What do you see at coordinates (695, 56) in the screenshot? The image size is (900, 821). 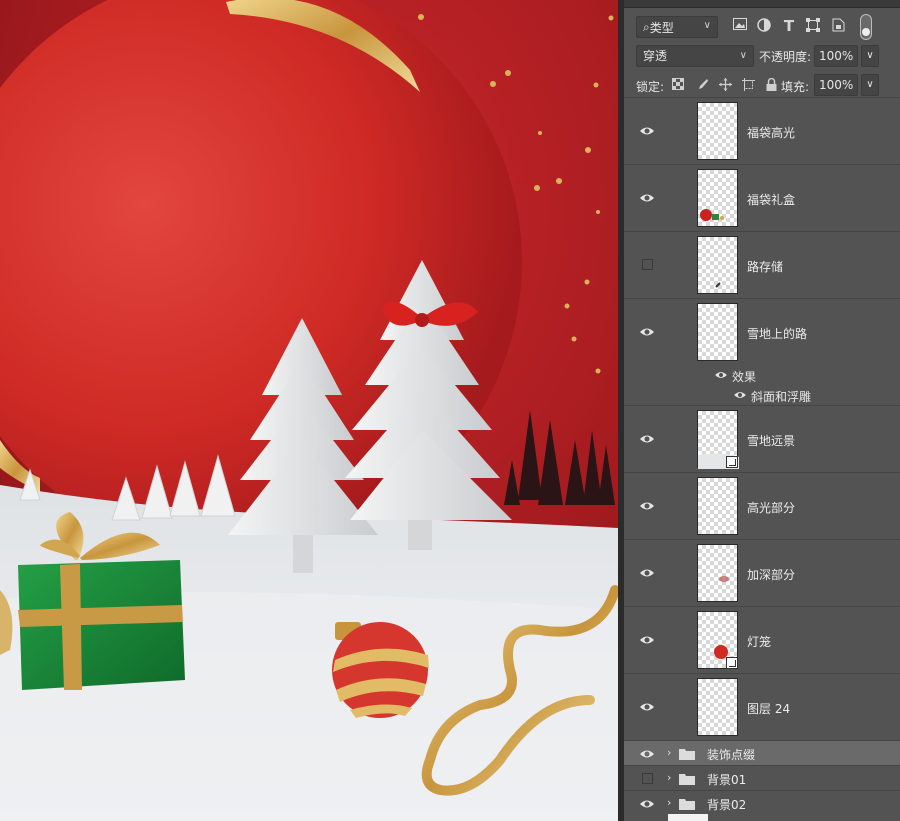 I see `blend-mode-dropdown: 穿透 ∨` at bounding box center [695, 56].